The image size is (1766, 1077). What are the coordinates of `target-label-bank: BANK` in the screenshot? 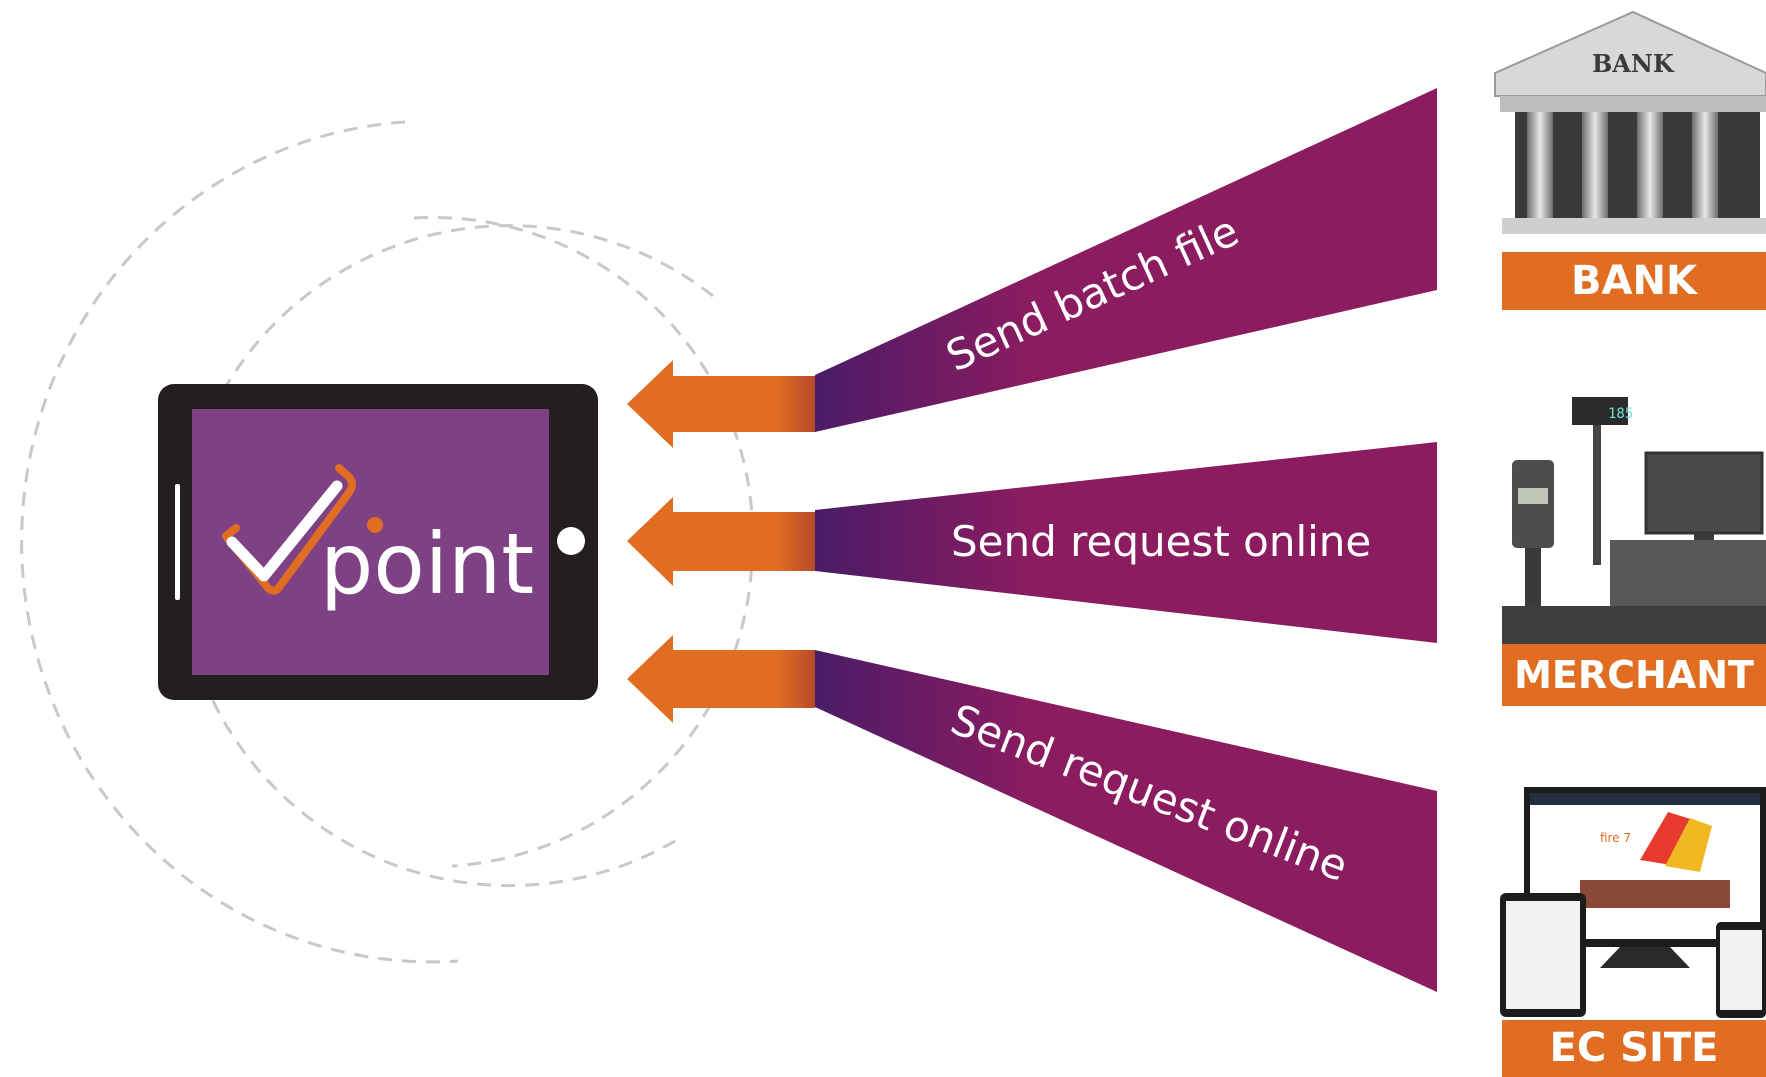 It's located at (1634, 281).